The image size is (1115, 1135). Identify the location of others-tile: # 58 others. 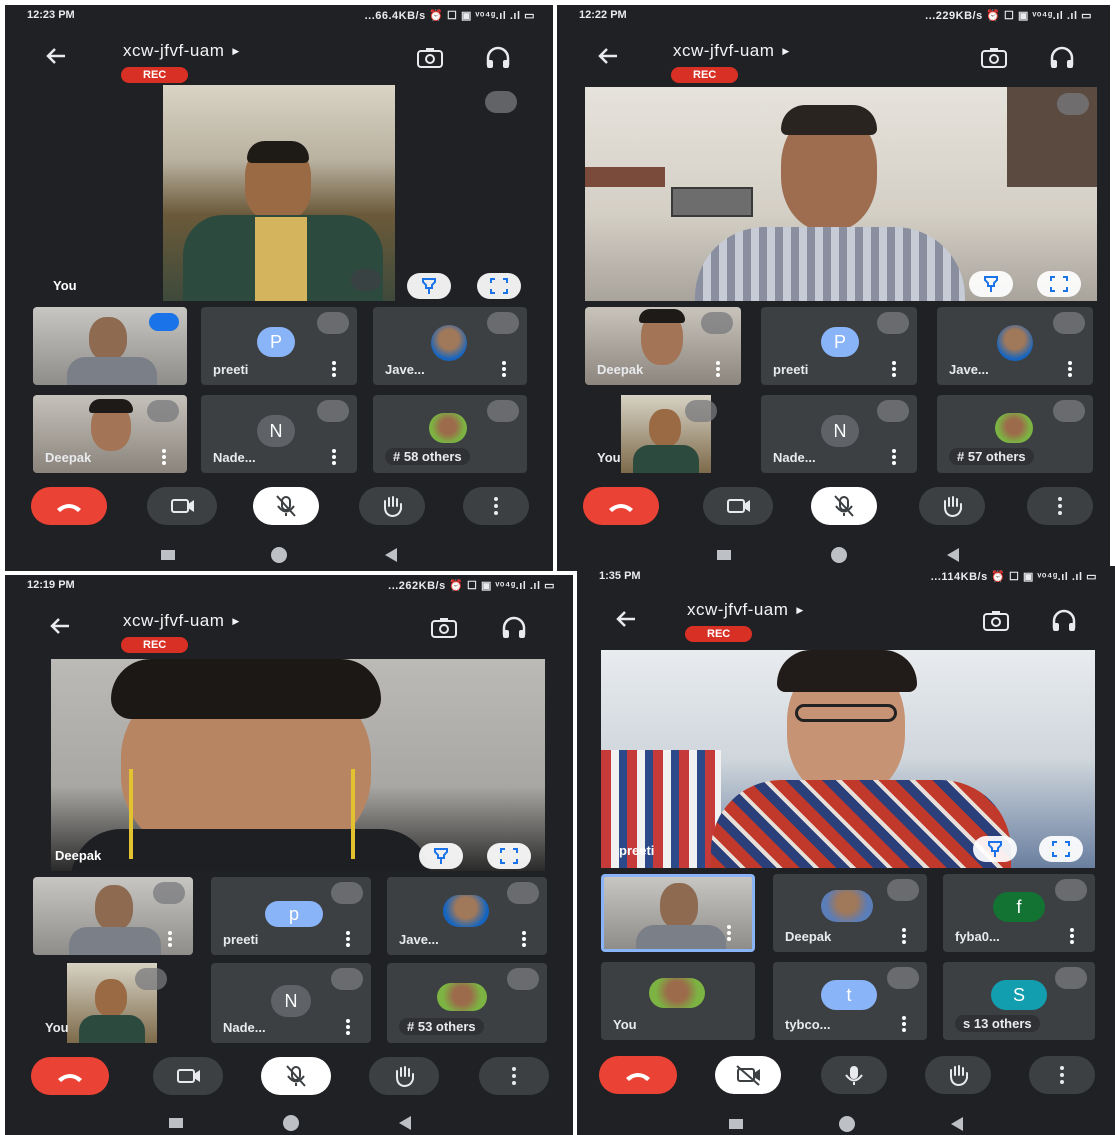
(450, 434).